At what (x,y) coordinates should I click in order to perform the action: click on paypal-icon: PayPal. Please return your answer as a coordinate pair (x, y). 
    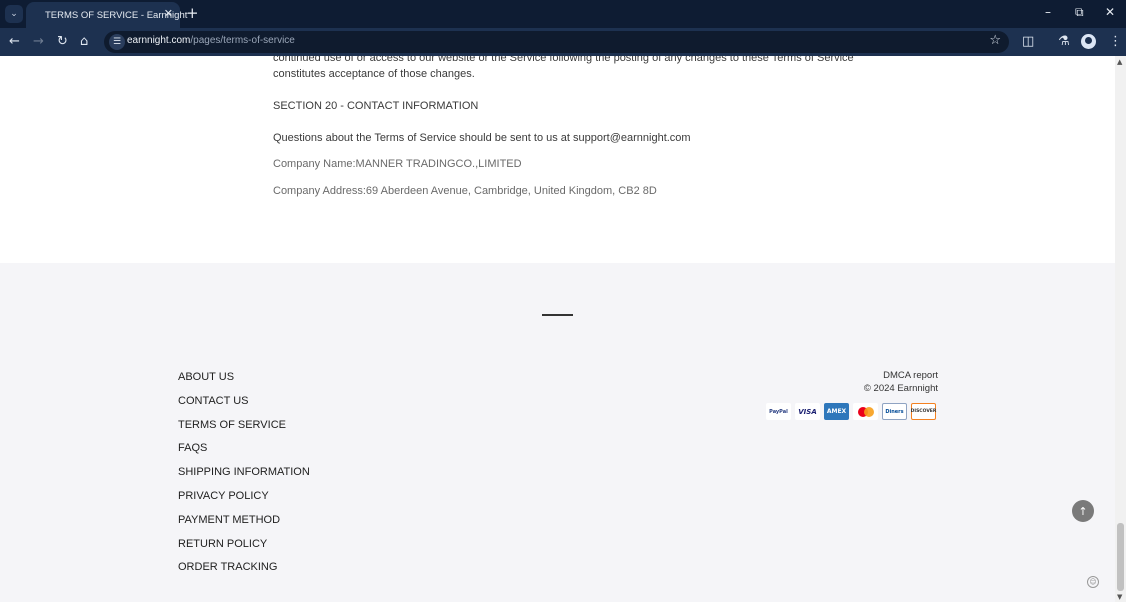
    Looking at the image, I should click on (778, 411).